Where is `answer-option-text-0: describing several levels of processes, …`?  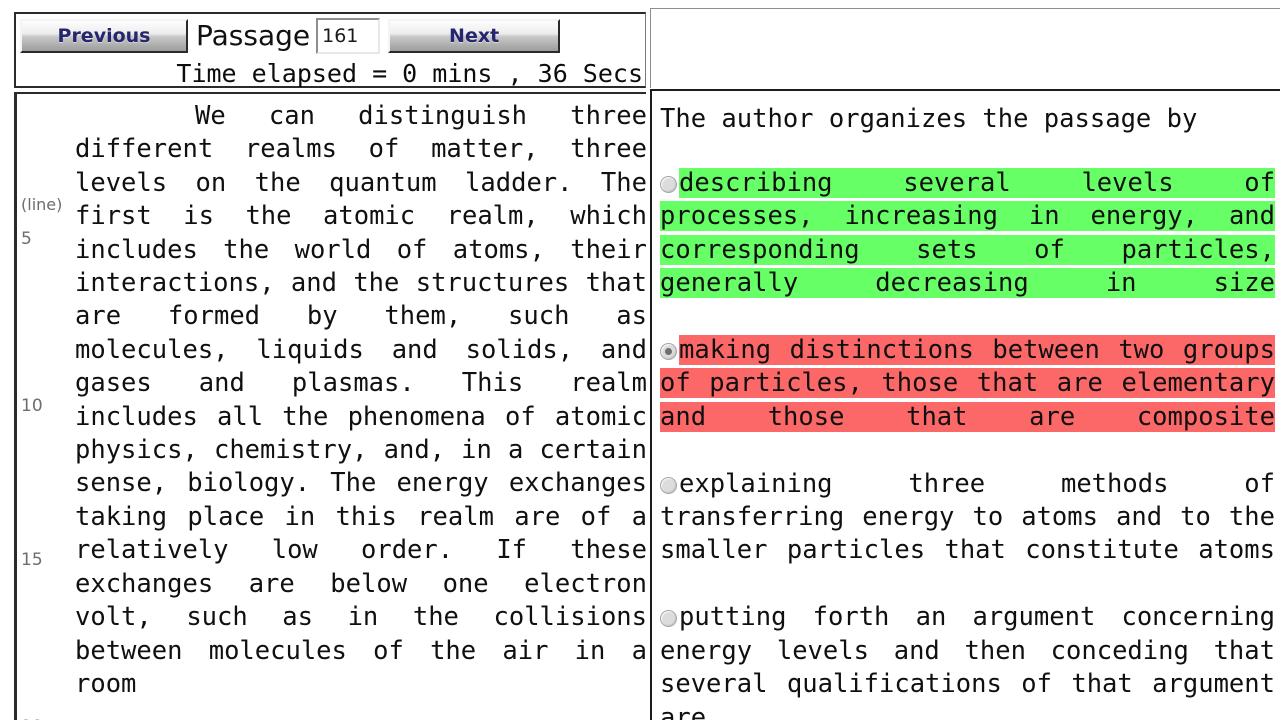
answer-option-text-0: describing several levels of processes, … is located at coordinates (967, 233).